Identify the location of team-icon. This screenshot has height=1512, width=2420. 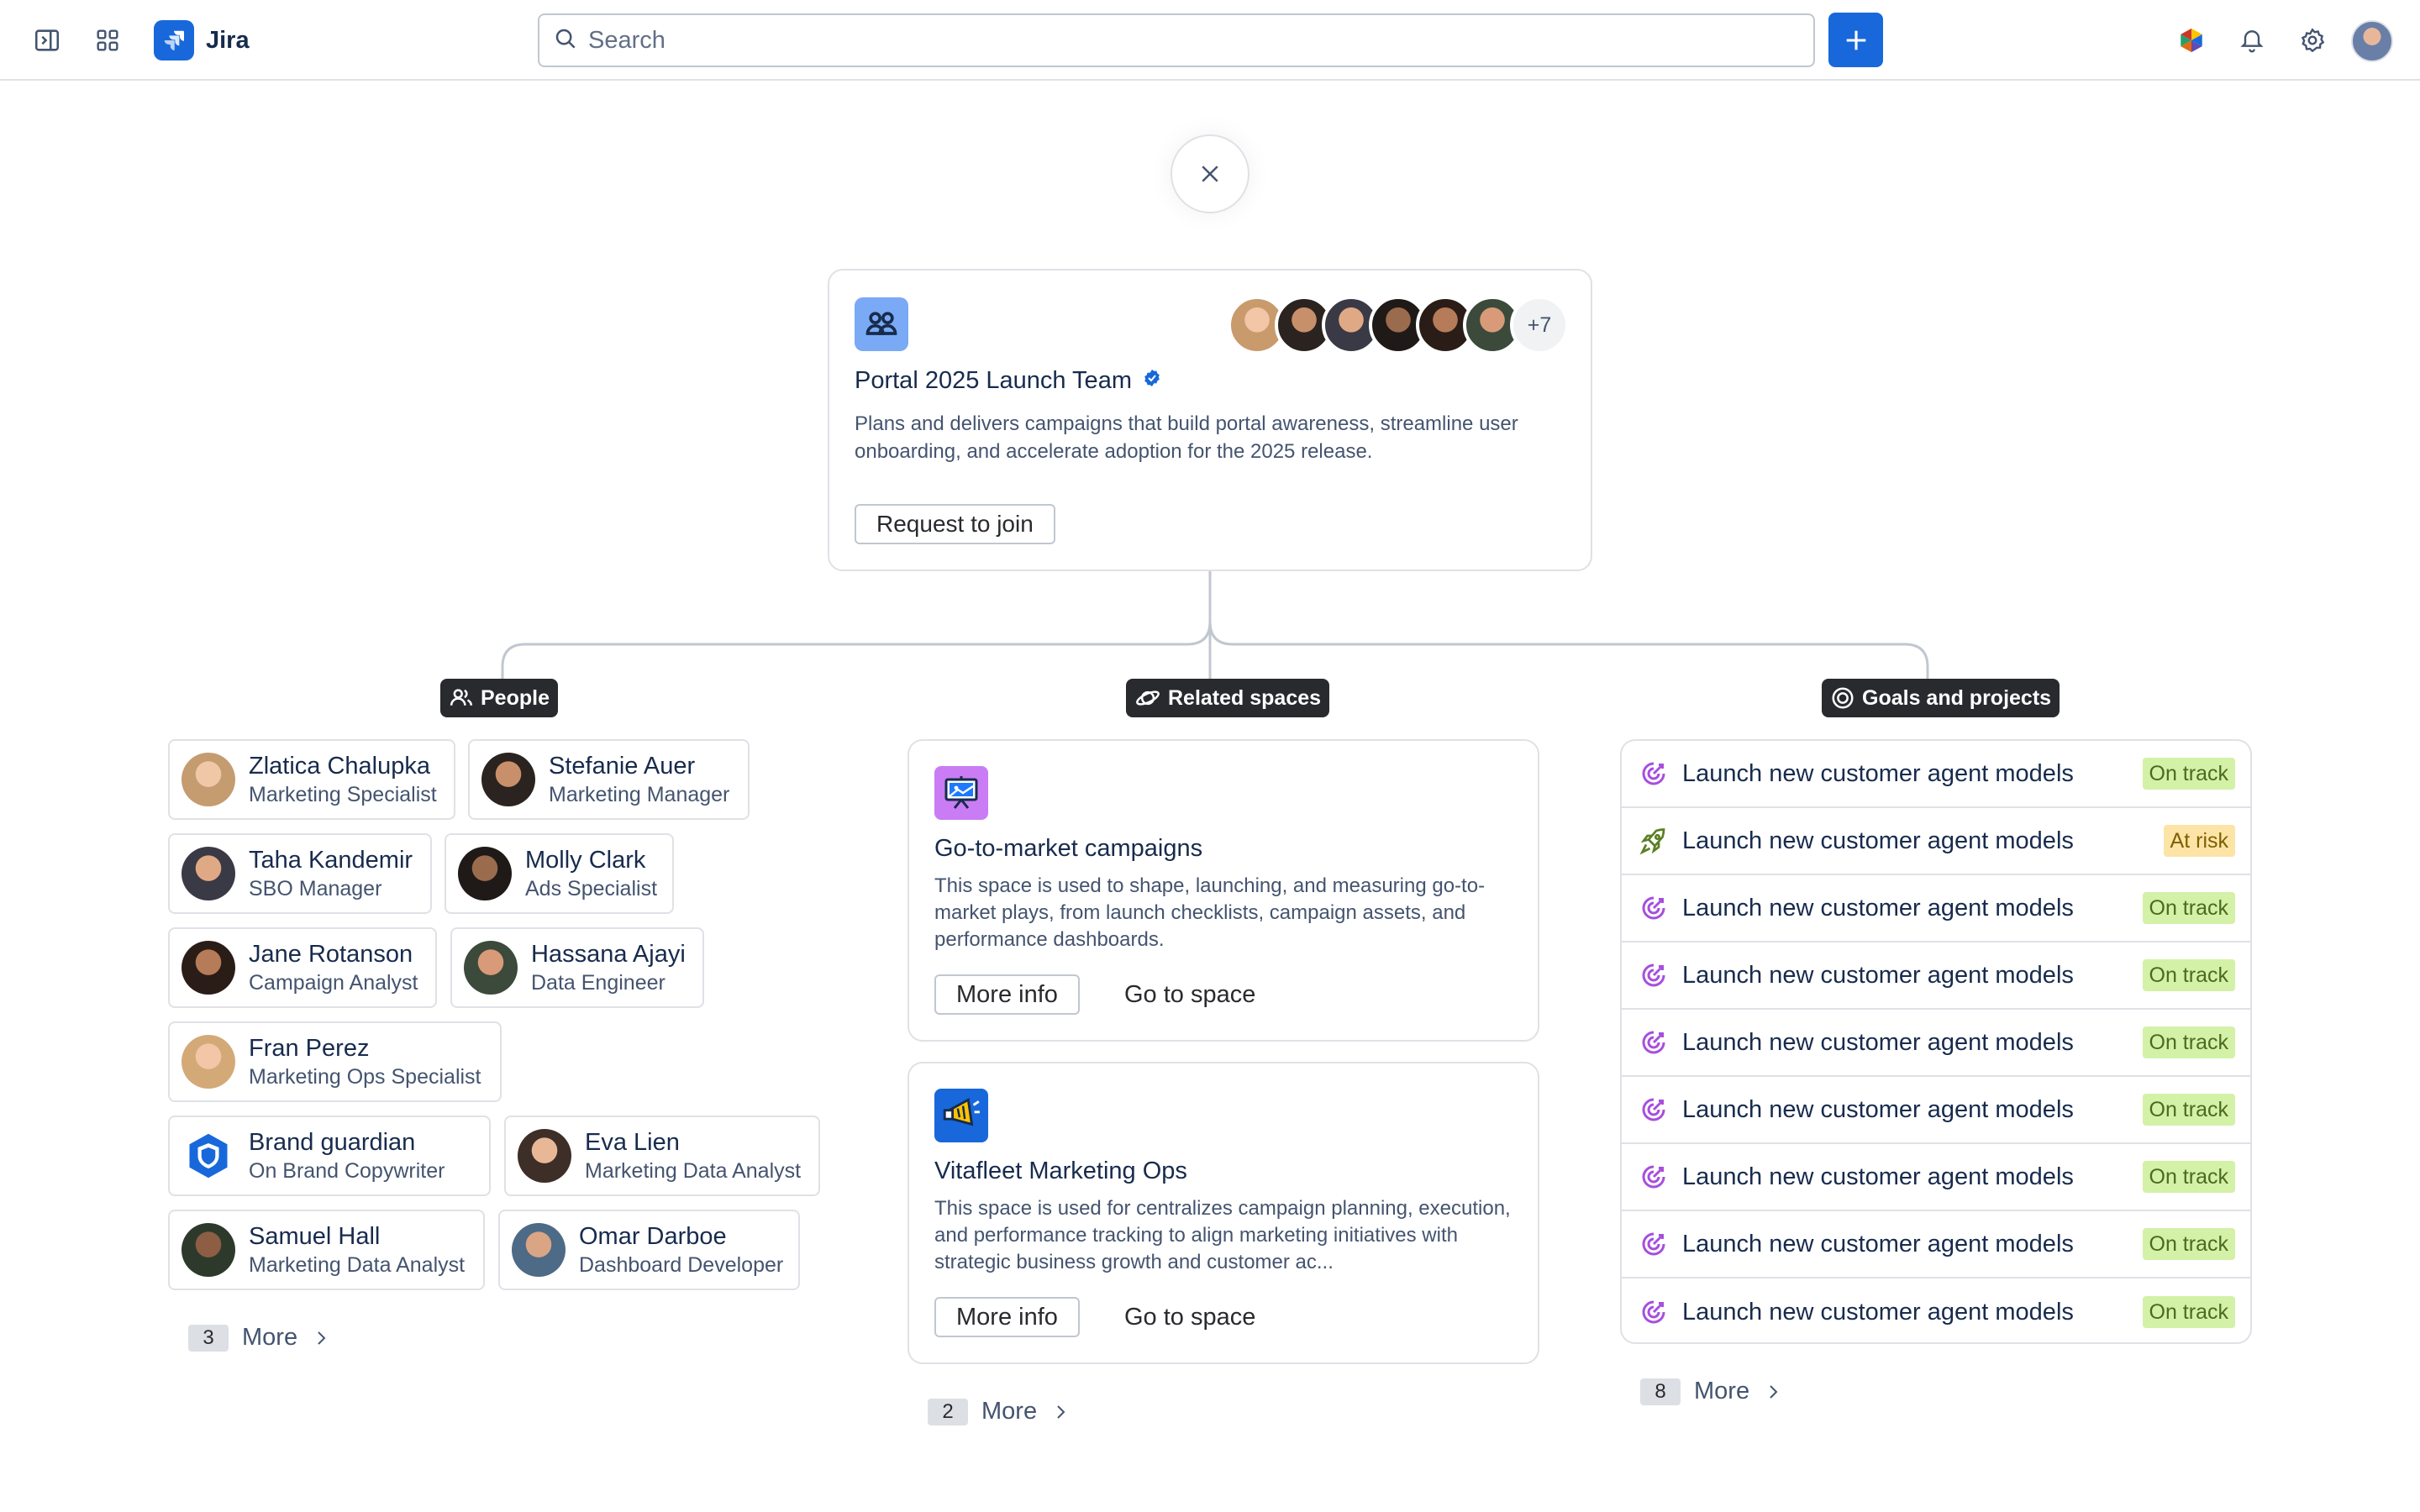
(881, 324).